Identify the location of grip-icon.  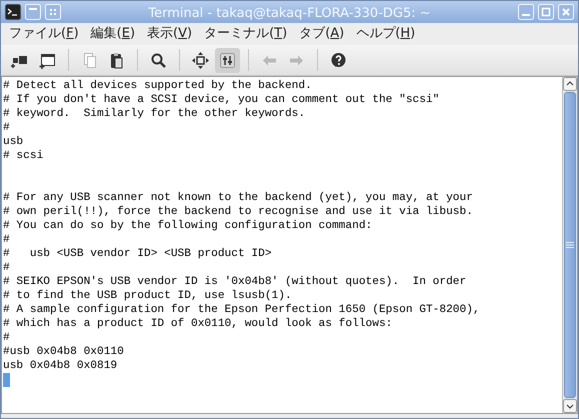
(570, 245).